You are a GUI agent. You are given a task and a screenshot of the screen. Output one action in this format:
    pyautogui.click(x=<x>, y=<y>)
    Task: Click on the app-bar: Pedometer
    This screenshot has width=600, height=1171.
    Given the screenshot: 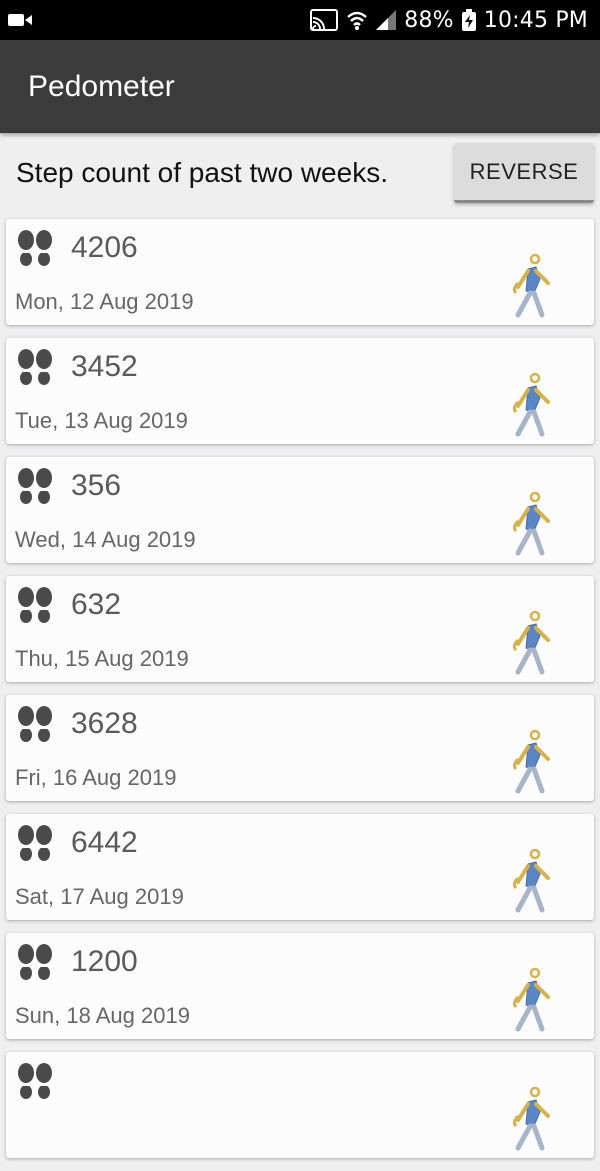 What is the action you would take?
    pyautogui.click(x=300, y=86)
    